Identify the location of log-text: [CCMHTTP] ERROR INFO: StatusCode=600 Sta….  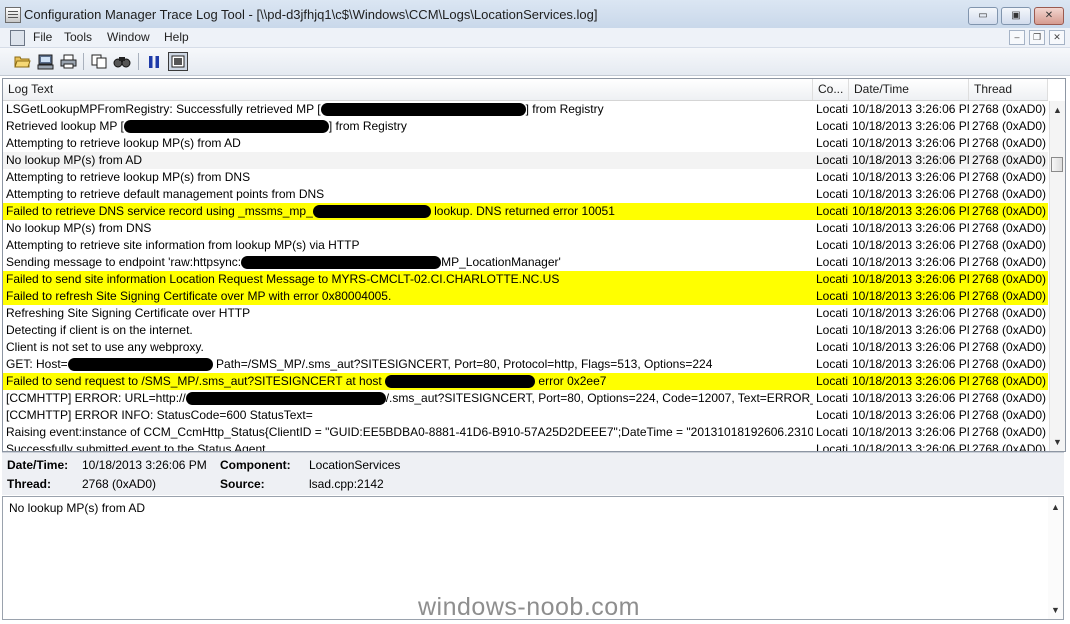
(159, 415).